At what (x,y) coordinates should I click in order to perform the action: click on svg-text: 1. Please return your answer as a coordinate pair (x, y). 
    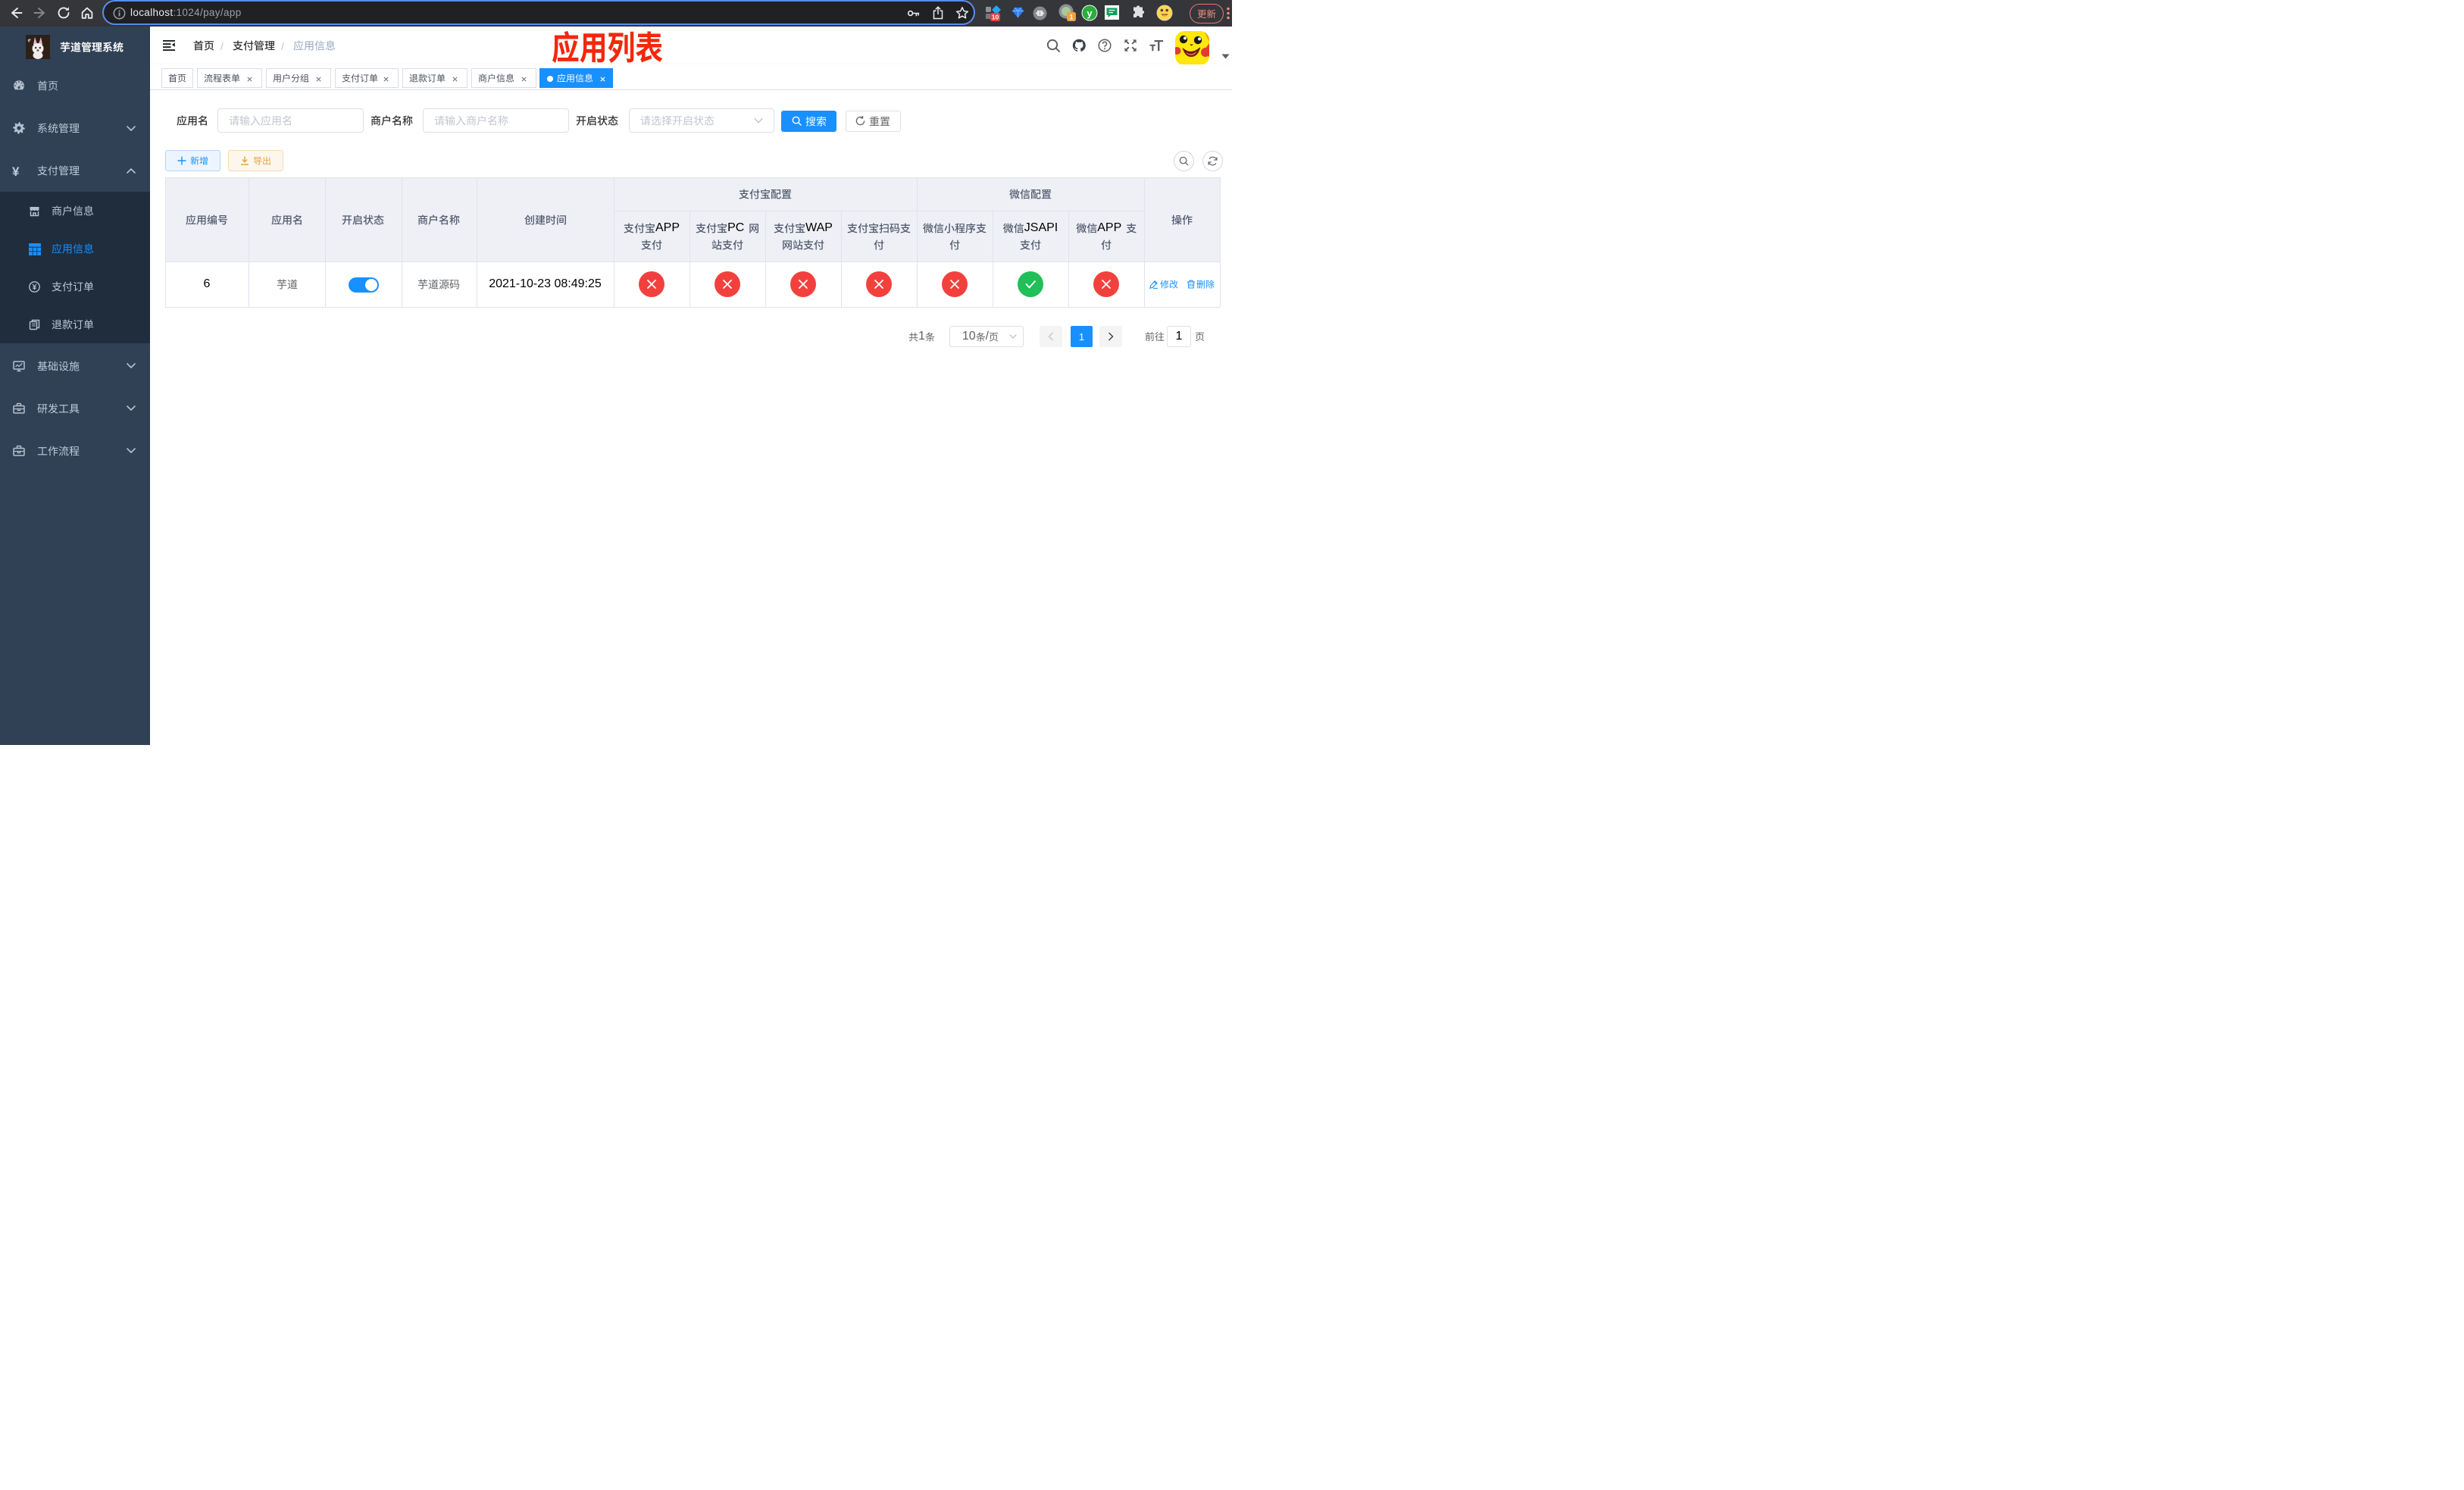
    Looking at the image, I should click on (1071, 18).